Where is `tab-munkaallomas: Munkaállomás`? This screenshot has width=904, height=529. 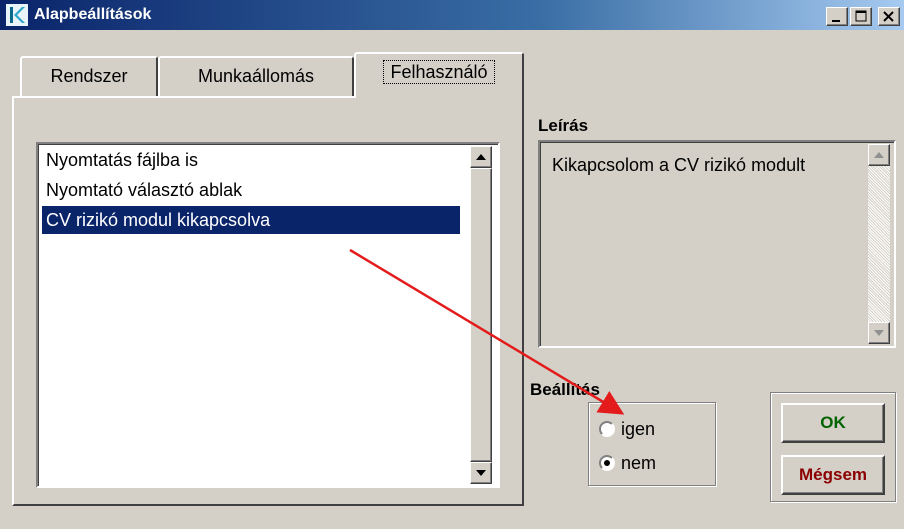
tab-munkaallomas: Munkaállomás is located at coordinates (256, 76).